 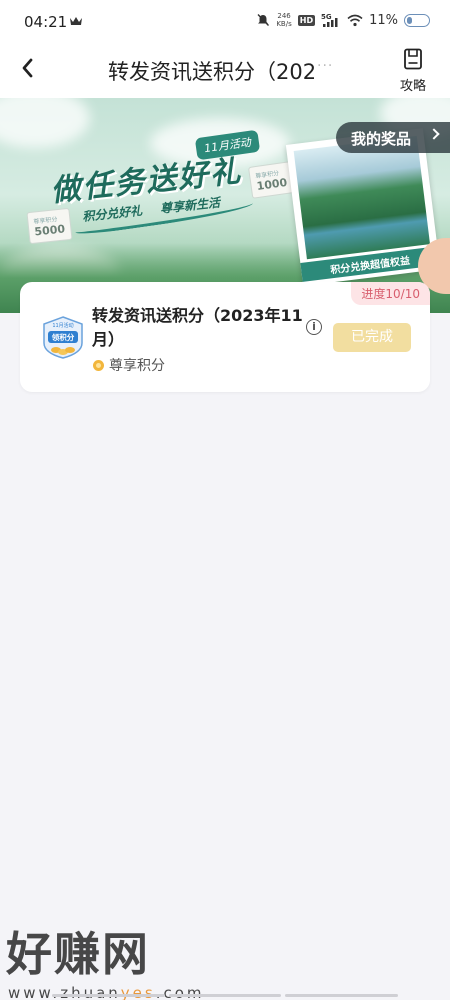 What do you see at coordinates (434, 134) in the screenshot?
I see `chevron-right-icon` at bounding box center [434, 134].